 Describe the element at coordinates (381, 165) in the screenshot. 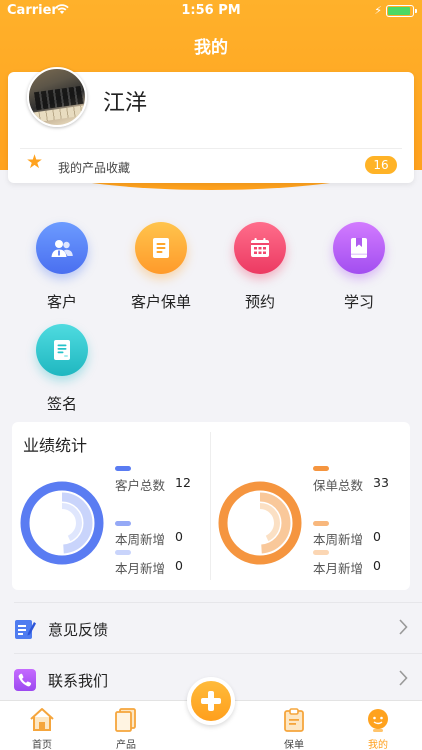

I see `favorites-count-badge: 16` at that location.